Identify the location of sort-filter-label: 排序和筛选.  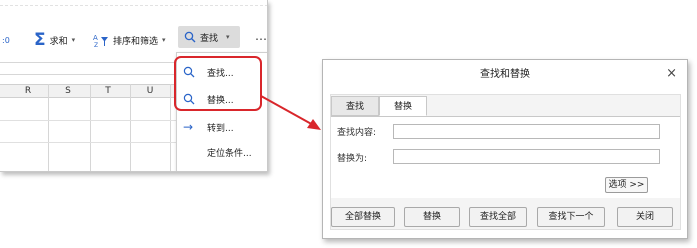
(136, 41).